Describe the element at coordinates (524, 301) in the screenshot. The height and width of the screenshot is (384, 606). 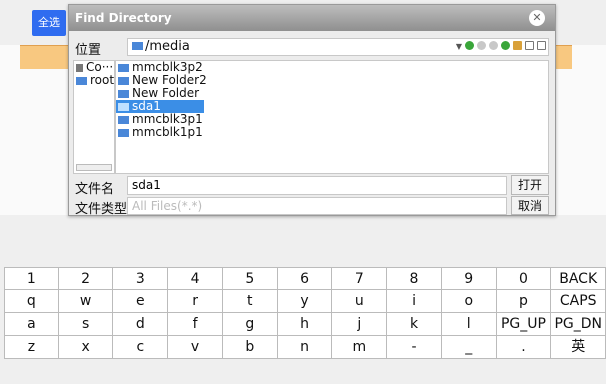
I see `key: p` at that location.